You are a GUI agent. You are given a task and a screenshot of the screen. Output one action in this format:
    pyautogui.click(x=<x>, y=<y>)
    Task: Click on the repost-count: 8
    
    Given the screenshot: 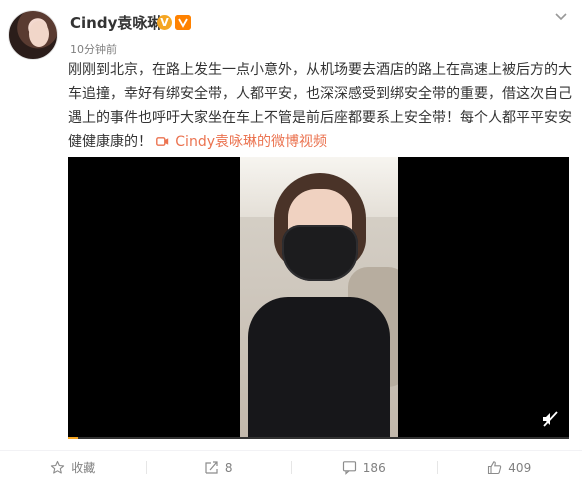 What is the action you would take?
    pyautogui.click(x=228, y=467)
    